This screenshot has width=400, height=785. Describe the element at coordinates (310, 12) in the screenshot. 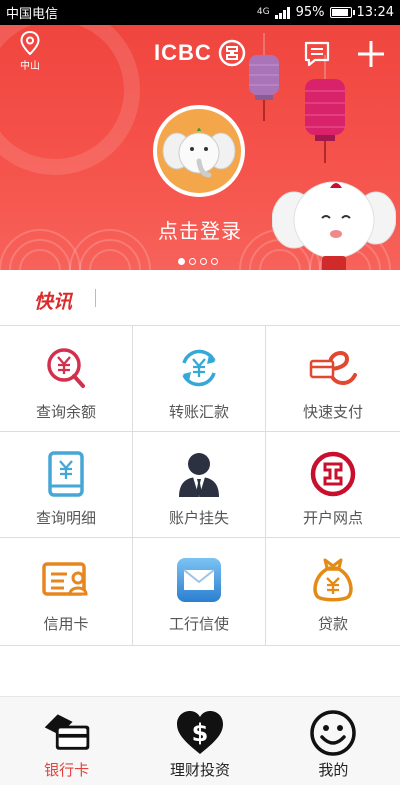

I see `battery-percent: 95%` at that location.